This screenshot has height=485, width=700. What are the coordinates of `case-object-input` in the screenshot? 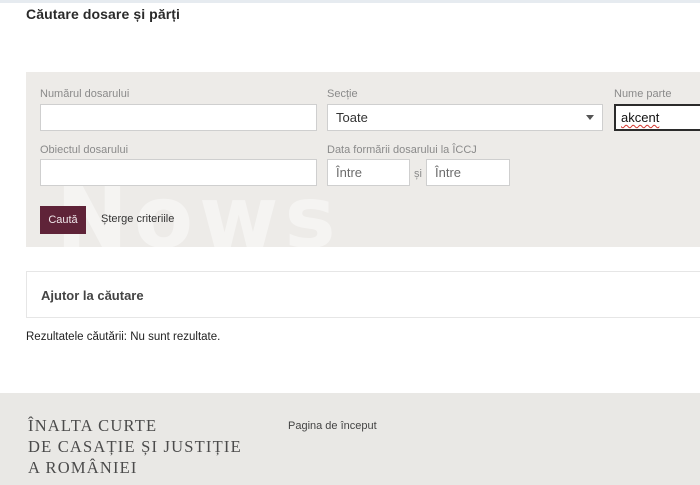 It's located at (178, 172).